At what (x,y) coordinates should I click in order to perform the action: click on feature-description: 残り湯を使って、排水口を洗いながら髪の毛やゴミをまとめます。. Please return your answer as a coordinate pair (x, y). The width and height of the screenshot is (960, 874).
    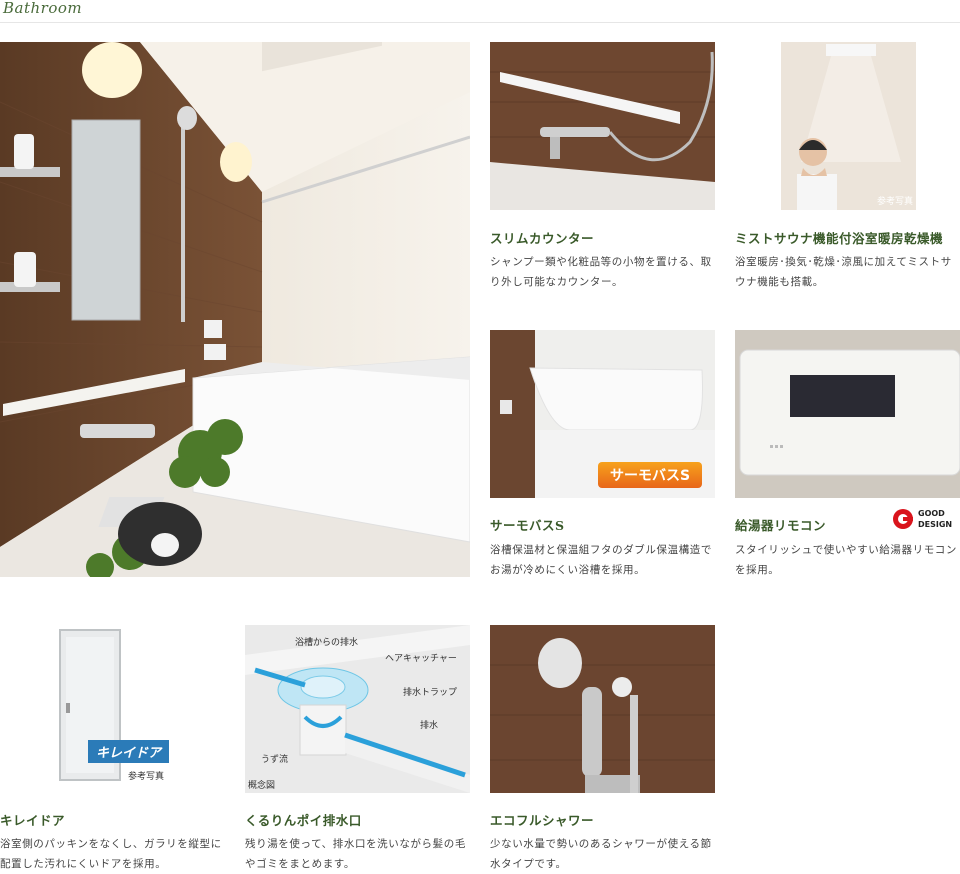
    Looking at the image, I should click on (355, 854).